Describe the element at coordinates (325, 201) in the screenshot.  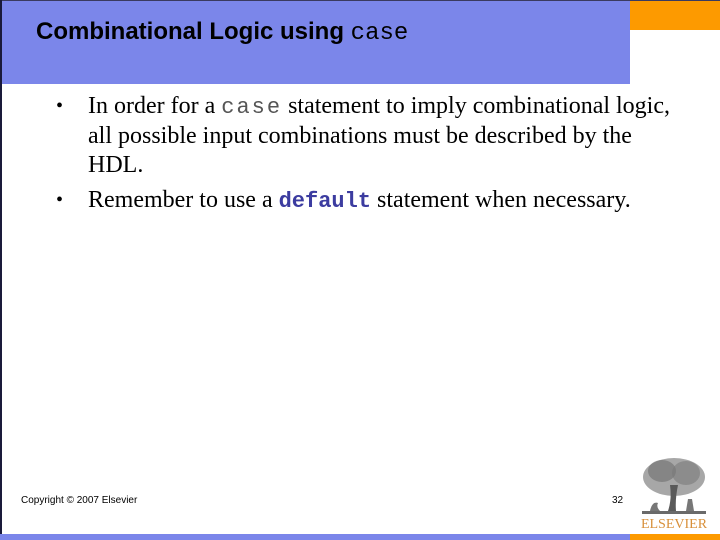
I see `code-keyword-default: default` at that location.